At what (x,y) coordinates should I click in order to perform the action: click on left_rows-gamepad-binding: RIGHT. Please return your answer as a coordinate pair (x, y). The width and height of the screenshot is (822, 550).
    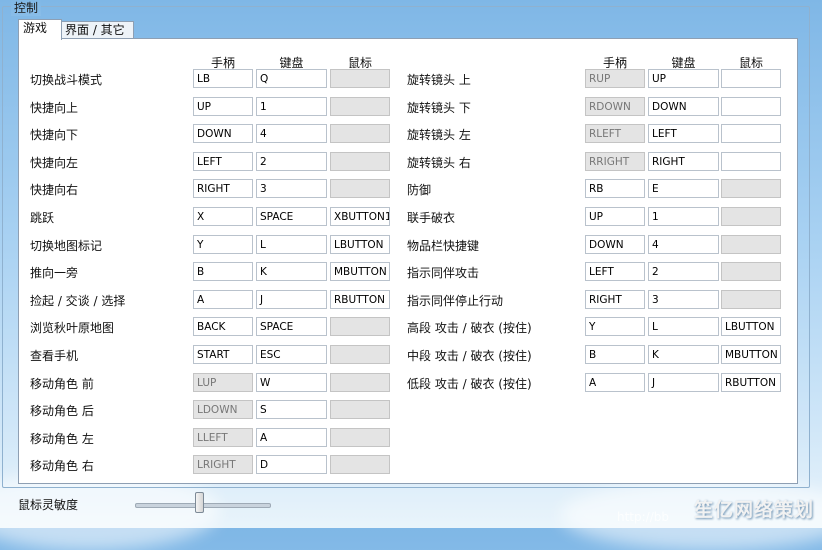
    Looking at the image, I should click on (223, 189).